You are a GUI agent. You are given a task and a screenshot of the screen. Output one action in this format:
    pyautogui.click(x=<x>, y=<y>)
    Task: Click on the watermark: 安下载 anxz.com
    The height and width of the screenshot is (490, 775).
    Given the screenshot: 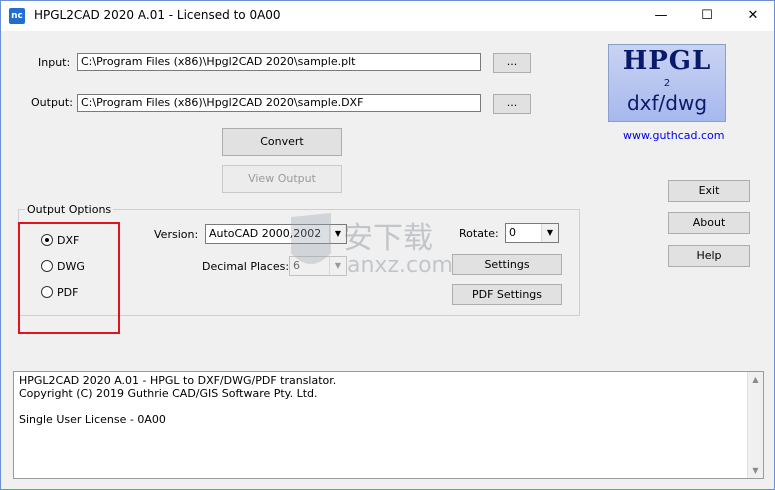 What is the action you would take?
    pyautogui.click(x=386, y=249)
    